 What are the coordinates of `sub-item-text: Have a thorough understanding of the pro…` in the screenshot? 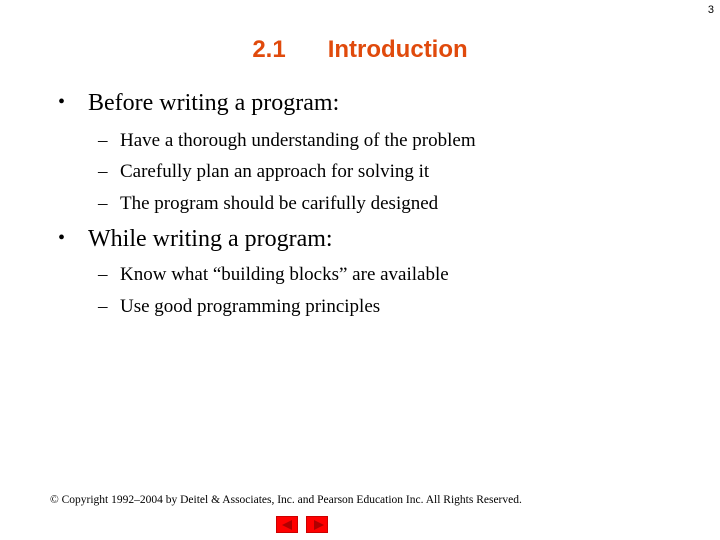 It's located at (298, 140).